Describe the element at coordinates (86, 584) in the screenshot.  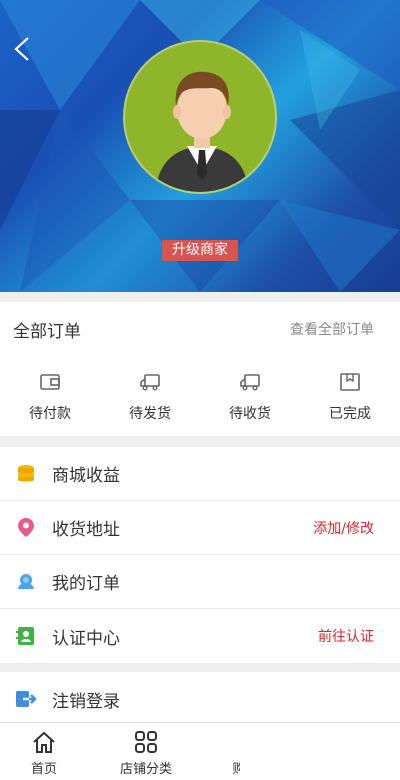
I see `menu-item-label: 我的订单` at that location.